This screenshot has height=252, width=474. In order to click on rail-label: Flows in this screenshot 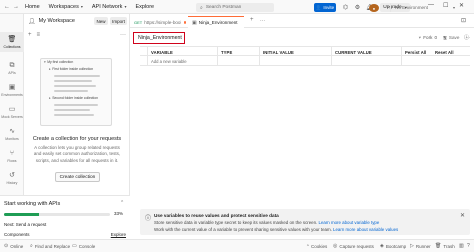, I will do `click(12, 160)`.